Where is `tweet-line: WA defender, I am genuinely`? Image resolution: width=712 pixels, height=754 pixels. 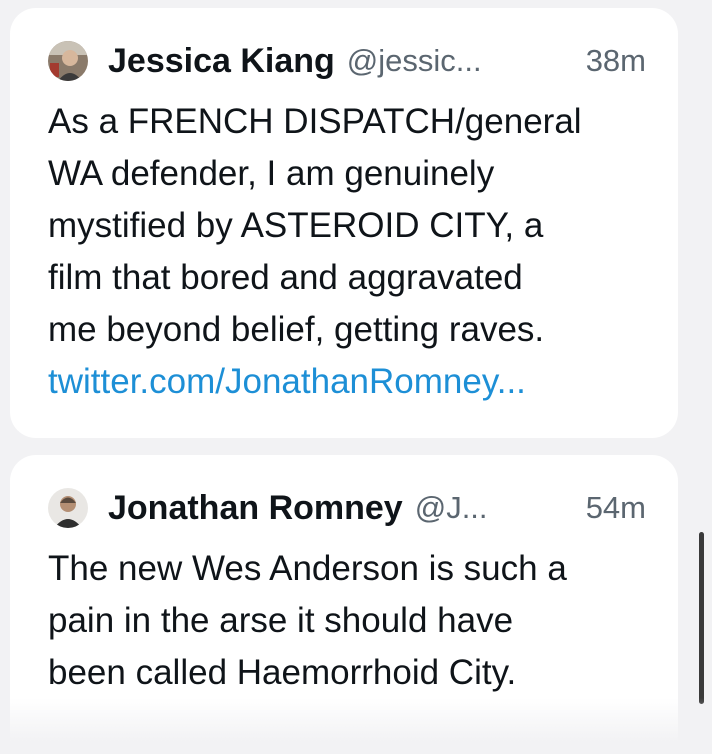 tweet-line: WA defender, I am genuinely is located at coordinates (271, 173).